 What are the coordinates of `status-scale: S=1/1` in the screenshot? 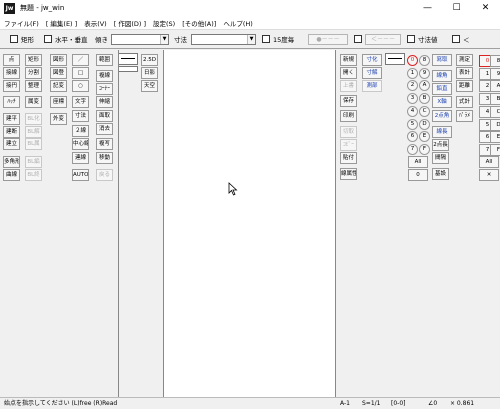 It's located at (371, 403).